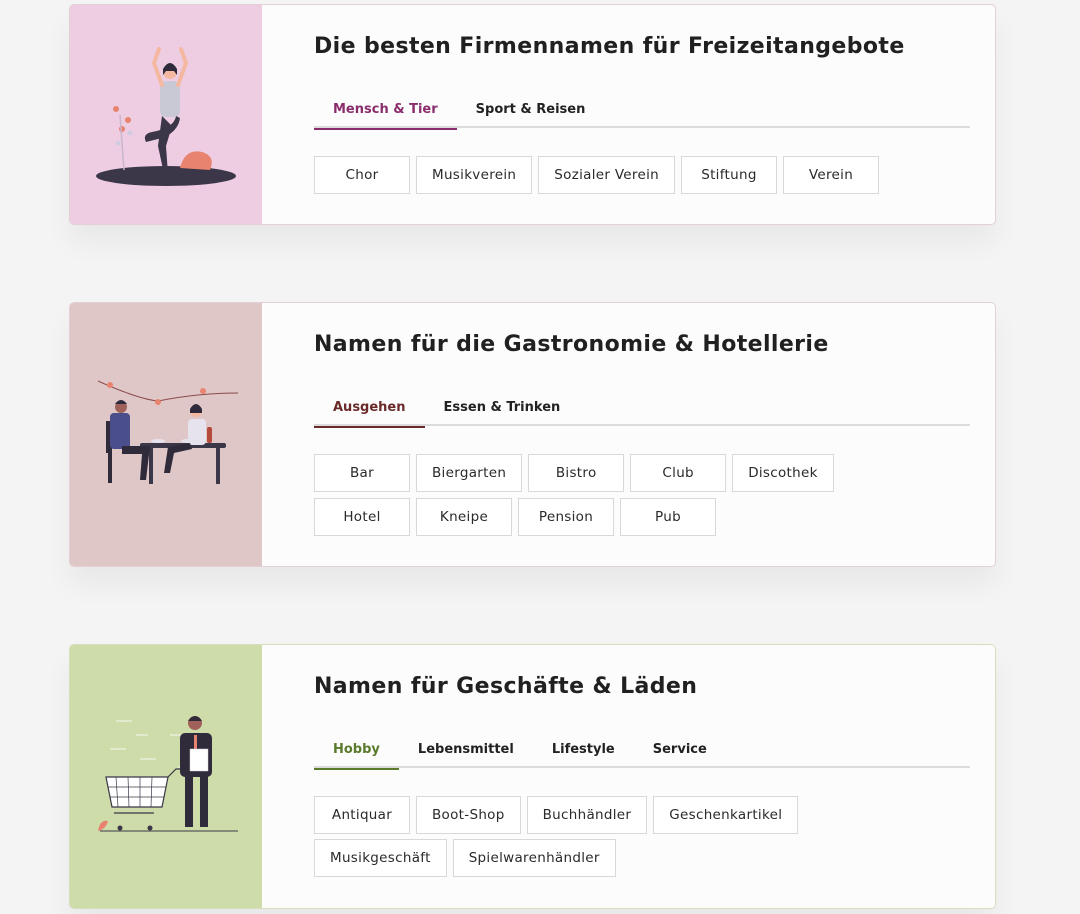  I want to click on tag-bistro: Bistro, so click(576, 473).